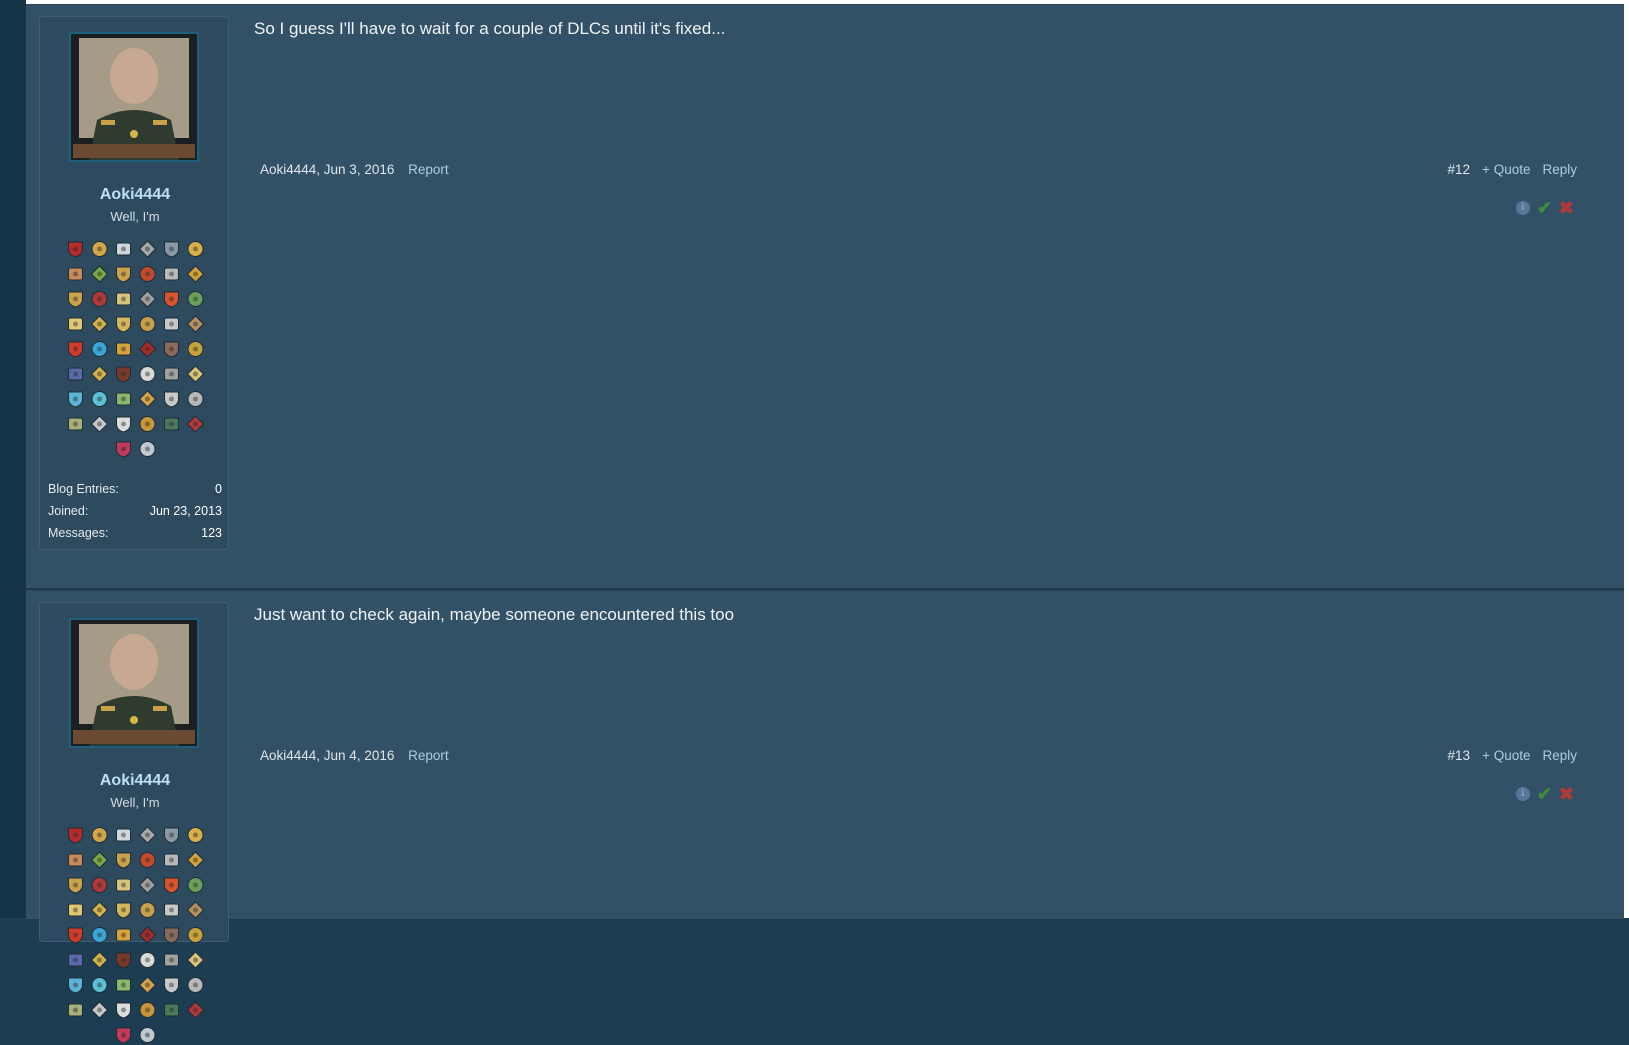 This screenshot has height=1045, width=1629. Describe the element at coordinates (1459, 755) in the screenshot. I see `post-number-link: #13` at that location.